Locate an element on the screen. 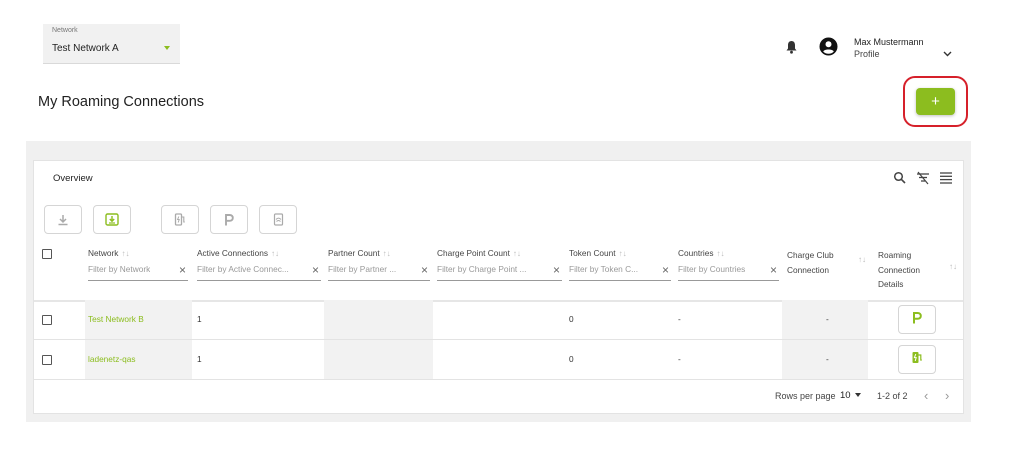  page-title: My Roaming Connections is located at coordinates (121, 102).